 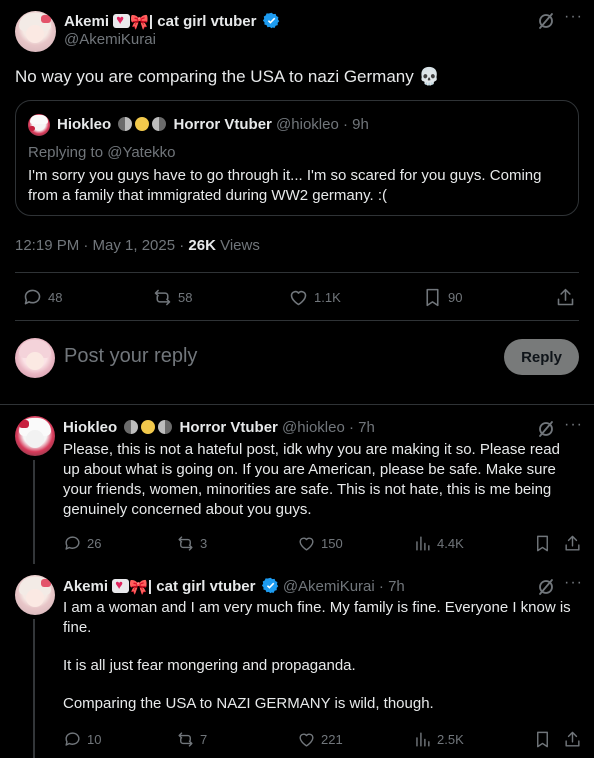 What do you see at coordinates (102, 245) in the screenshot?
I see `timestamp-text: 12:19 PM · May 1, 2025 ·` at bounding box center [102, 245].